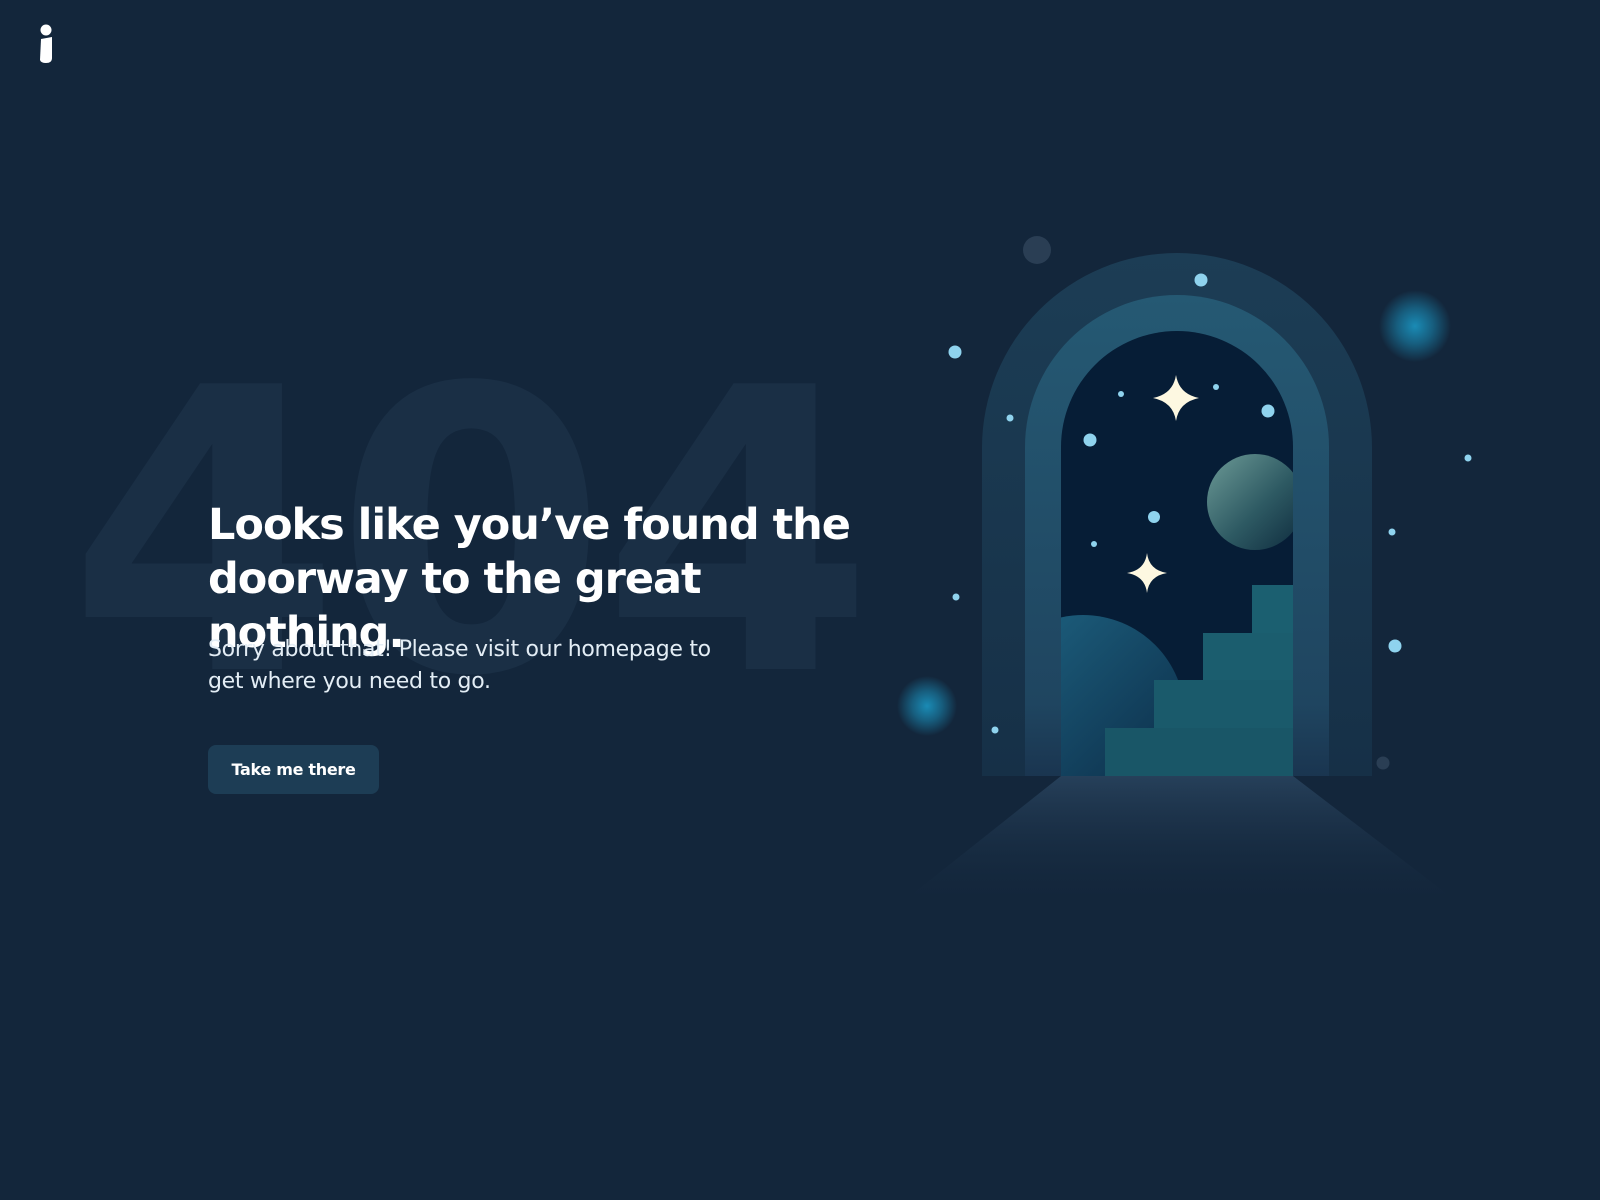  I want to click on hill, so click(1123, 695).